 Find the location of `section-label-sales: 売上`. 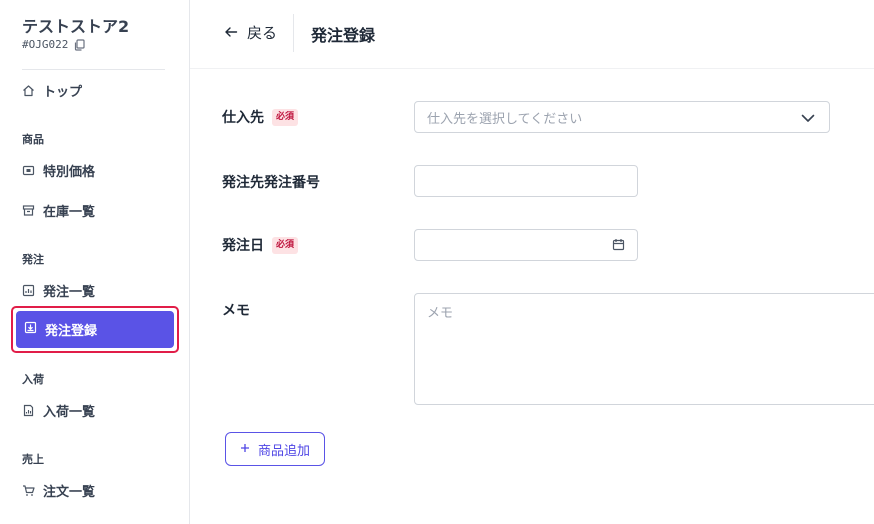

section-label-sales: 売上 is located at coordinates (33, 459).